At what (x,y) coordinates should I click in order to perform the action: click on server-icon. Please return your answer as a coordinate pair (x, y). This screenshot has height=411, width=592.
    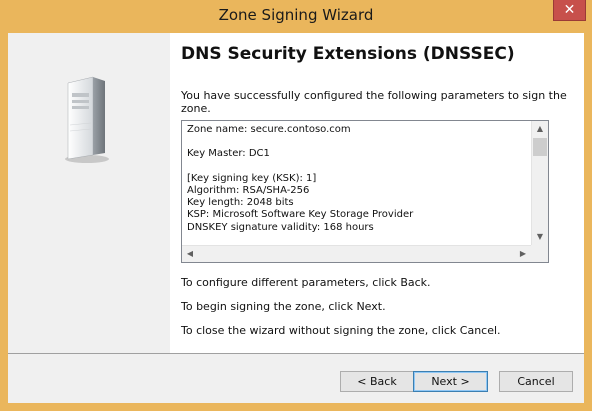
    Looking at the image, I should click on (87, 119).